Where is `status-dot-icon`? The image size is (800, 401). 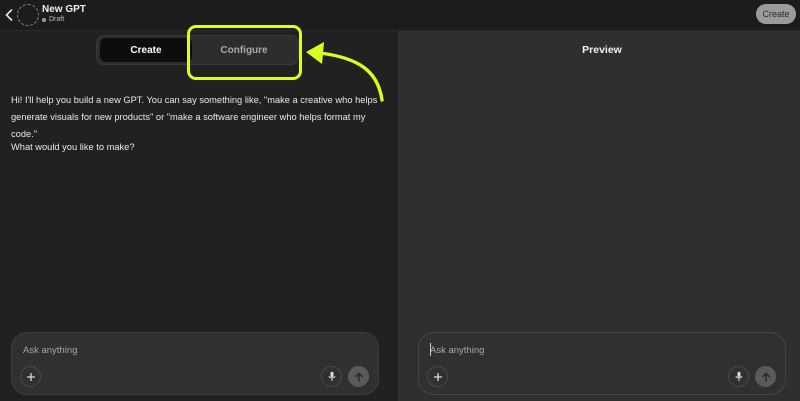
status-dot-icon is located at coordinates (44, 19).